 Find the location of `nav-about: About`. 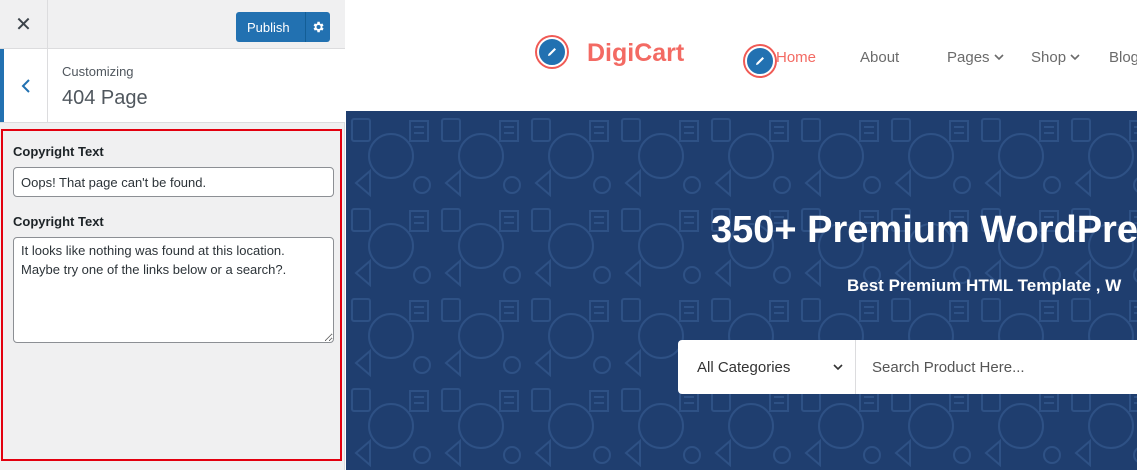

nav-about: About is located at coordinates (879, 57).